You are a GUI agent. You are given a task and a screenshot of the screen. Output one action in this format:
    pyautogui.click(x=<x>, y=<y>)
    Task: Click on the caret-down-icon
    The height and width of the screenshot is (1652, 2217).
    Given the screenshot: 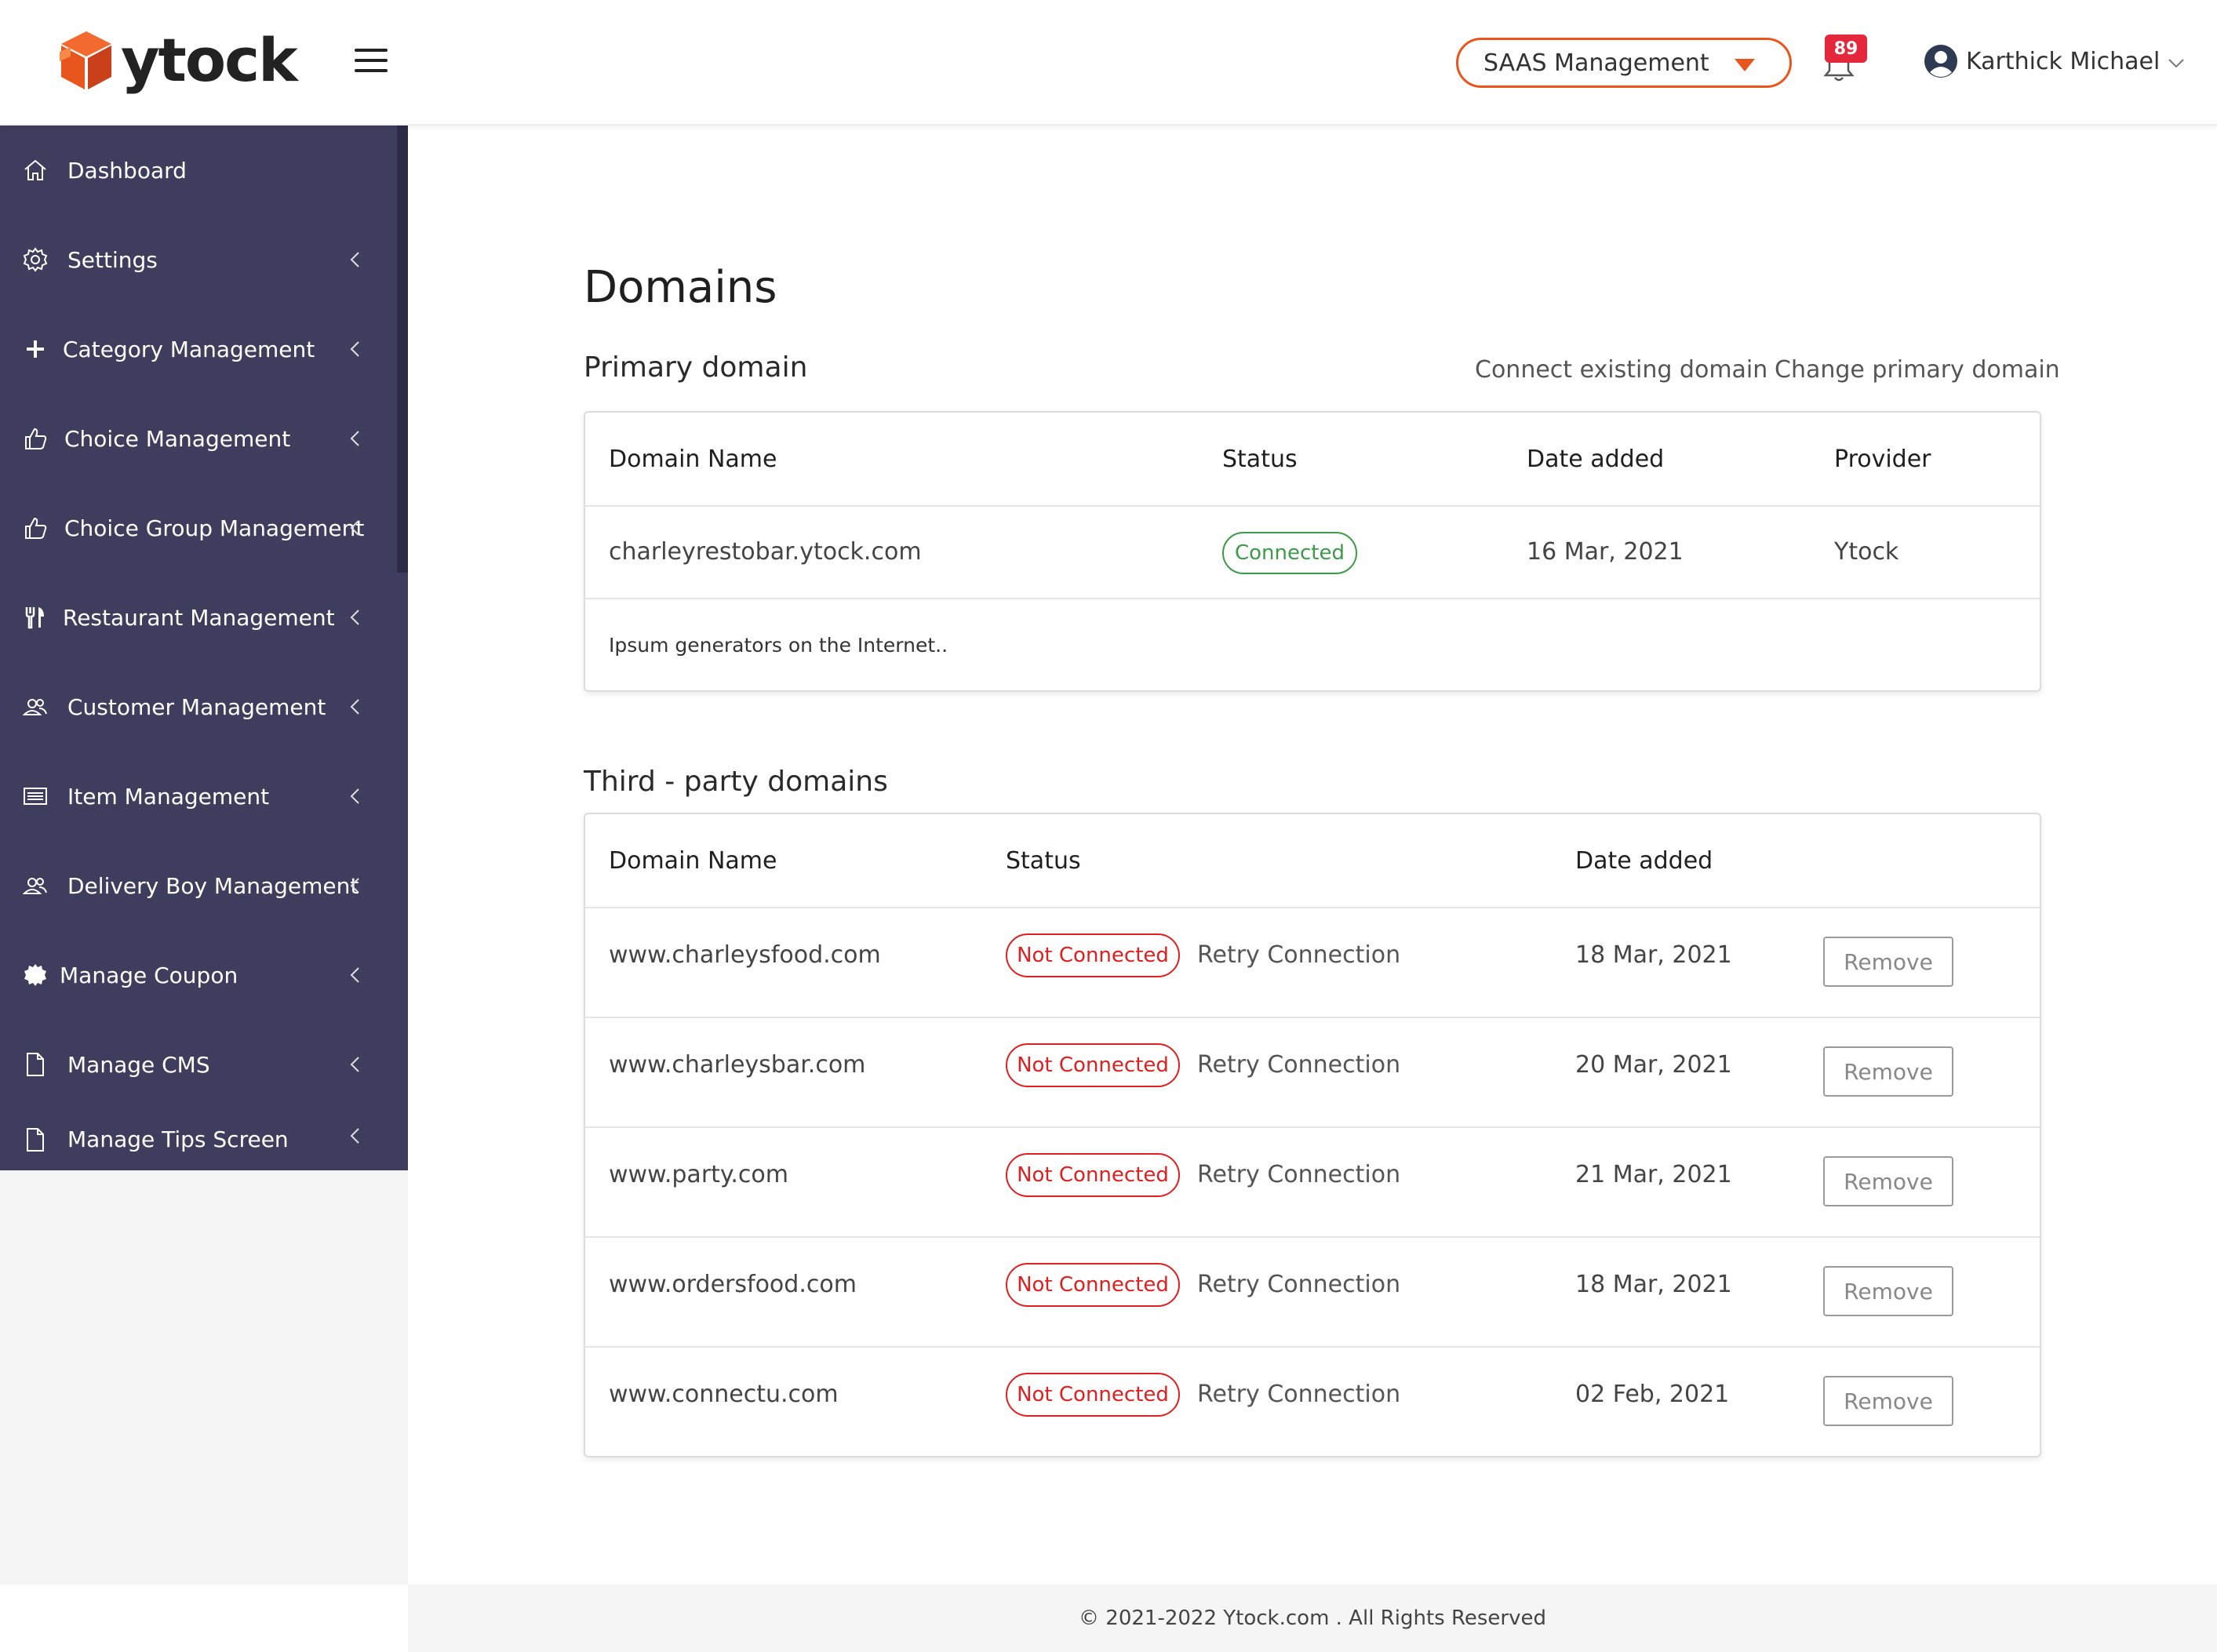 What is the action you would take?
    pyautogui.click(x=1745, y=65)
    